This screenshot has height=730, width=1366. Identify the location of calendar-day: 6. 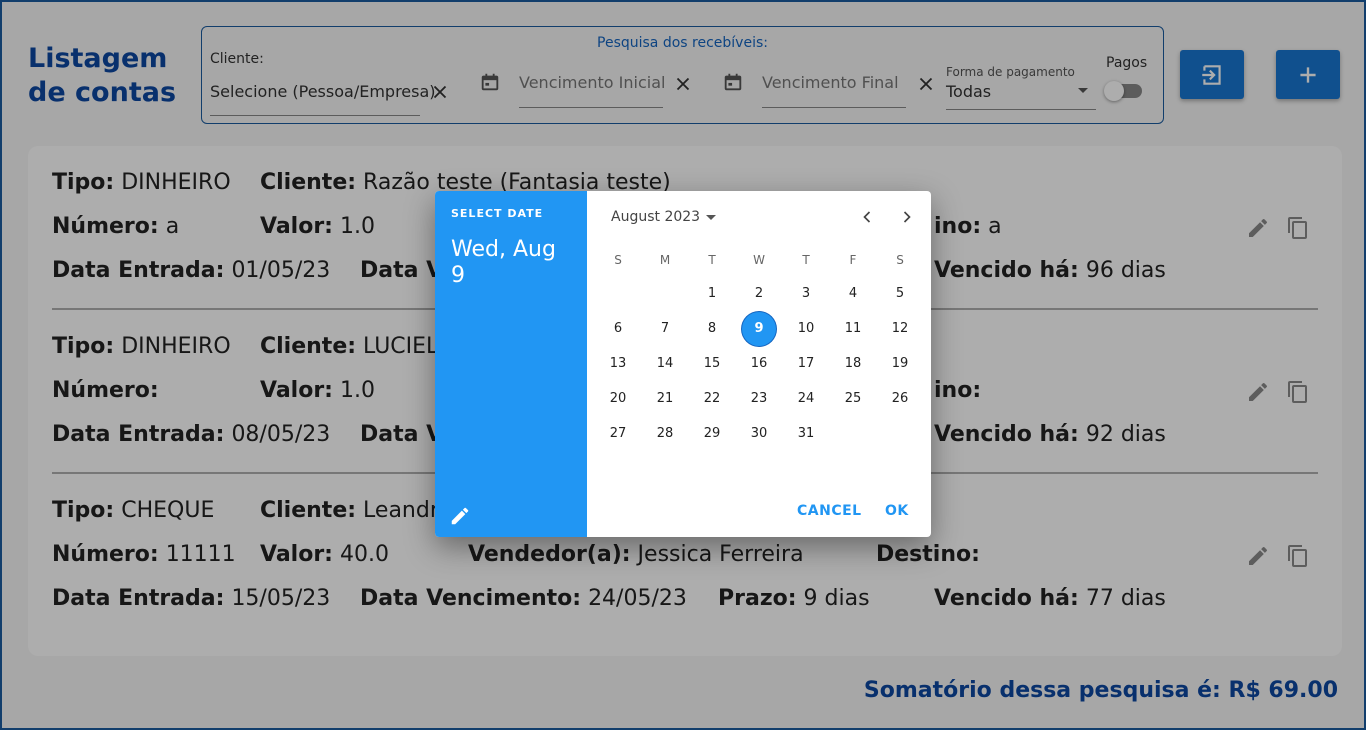
(618, 329).